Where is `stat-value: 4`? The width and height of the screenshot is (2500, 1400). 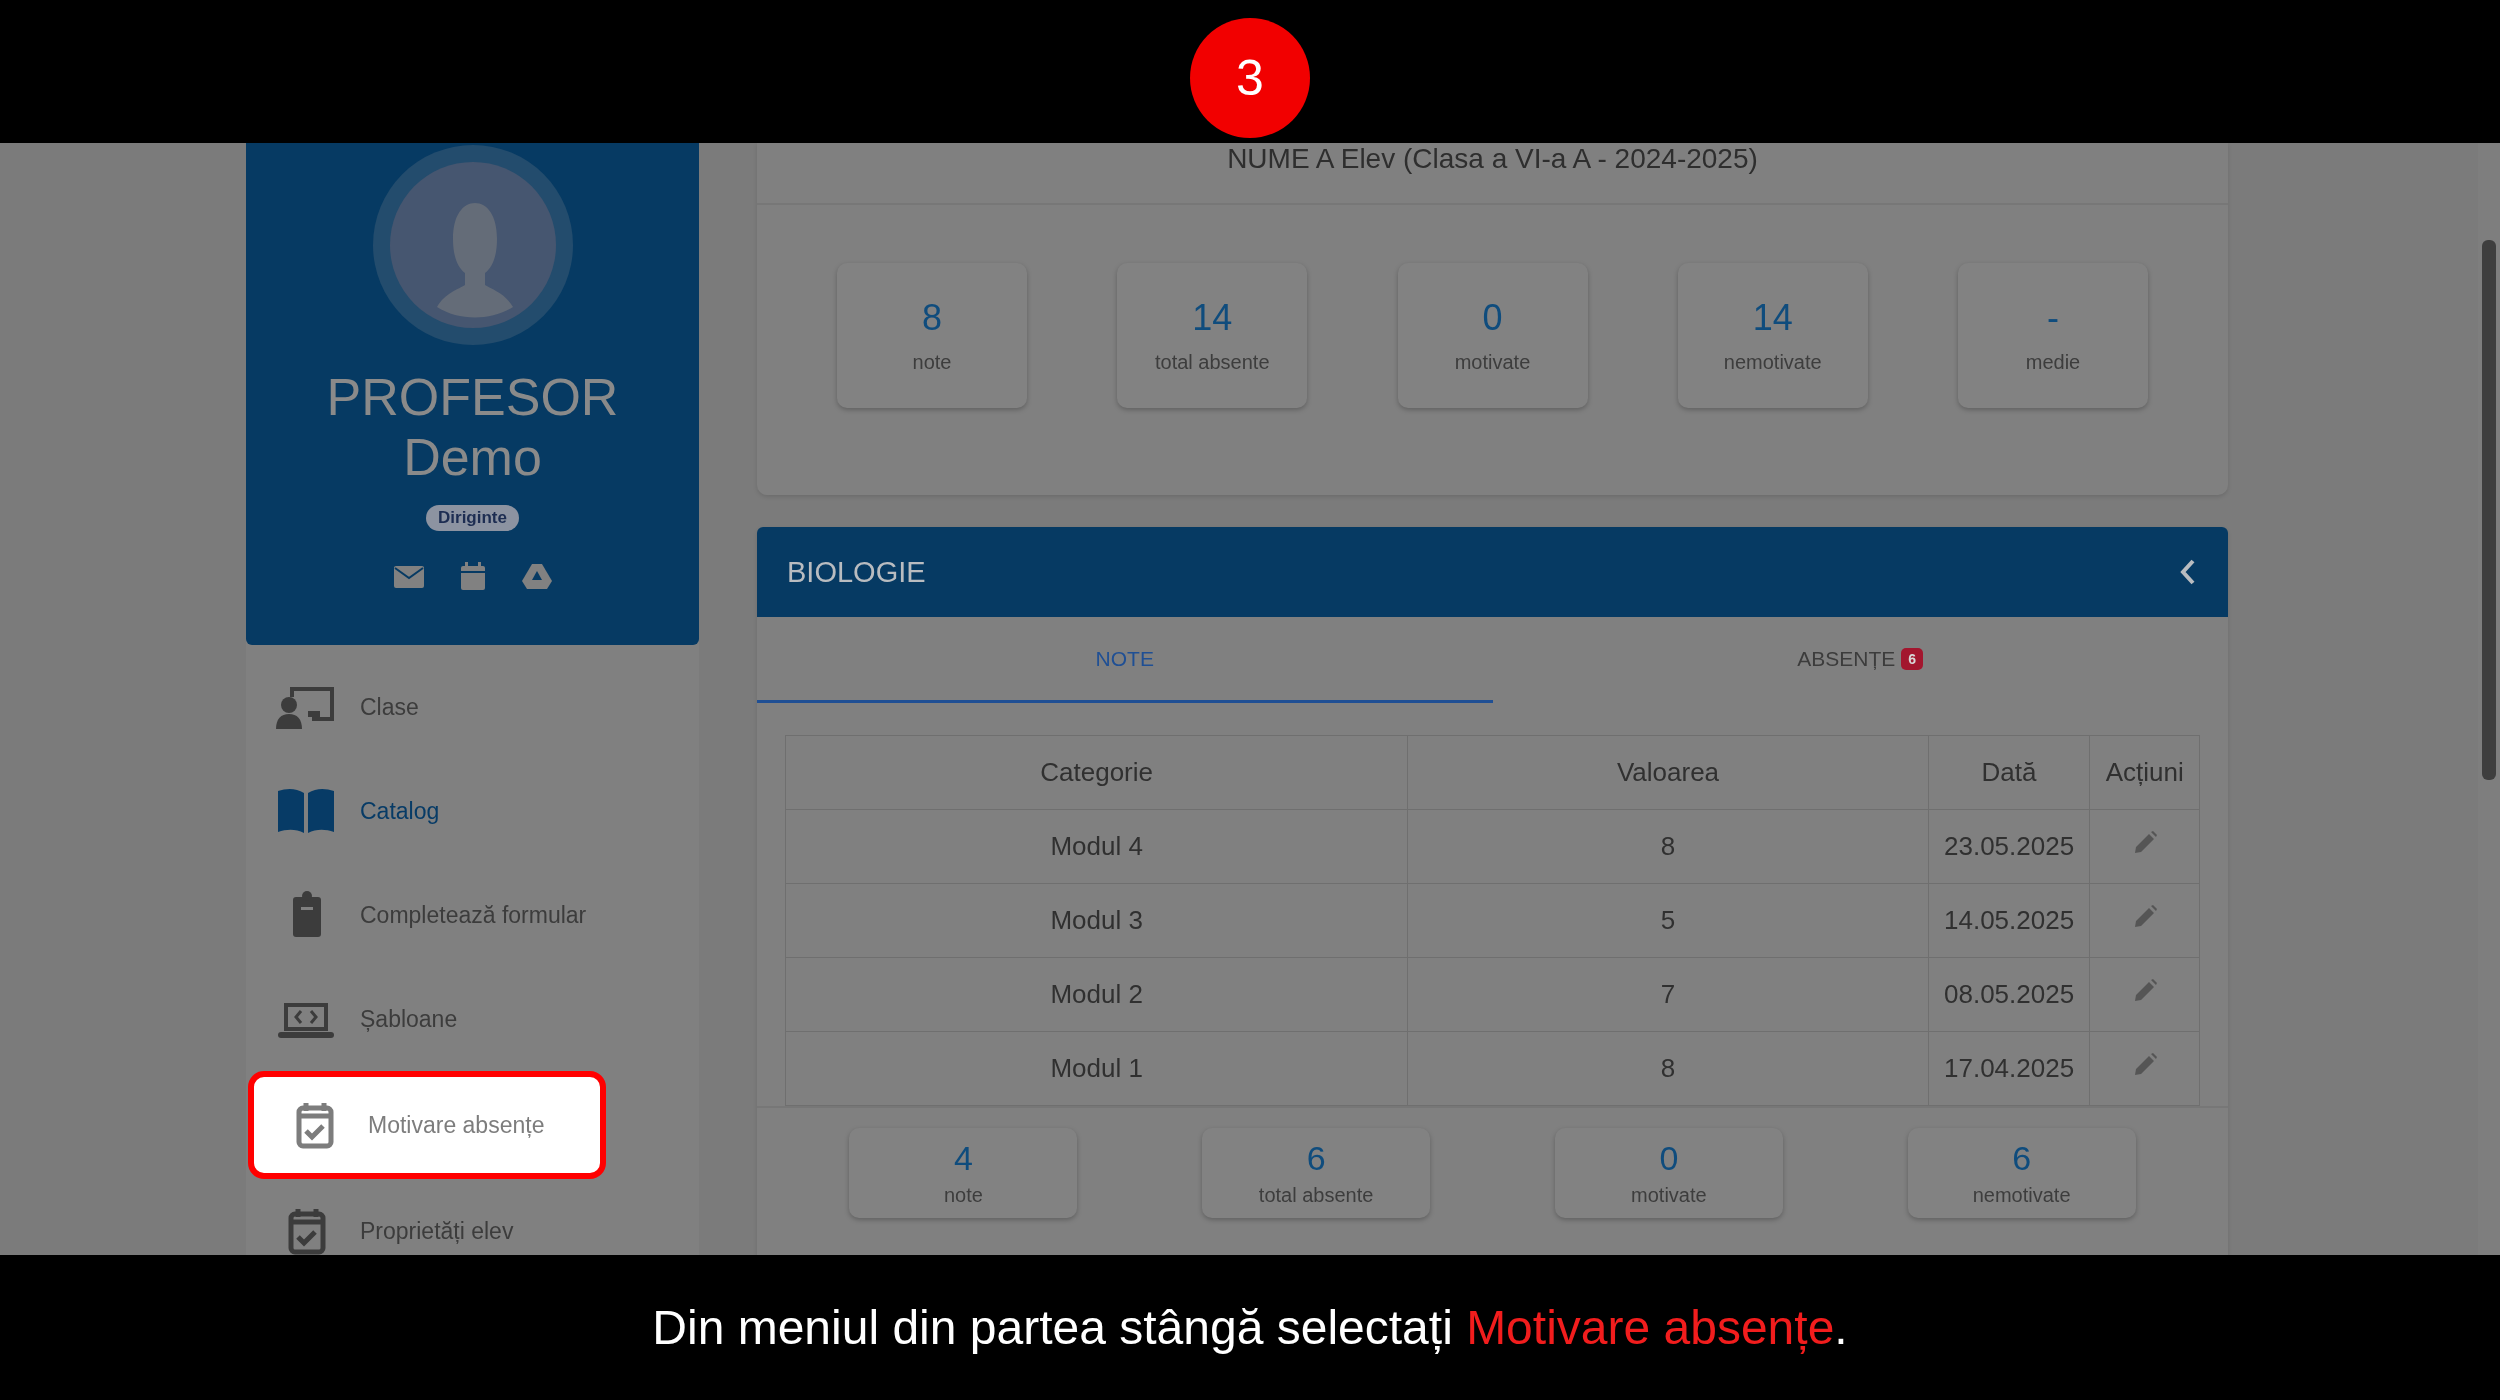
stat-value: 4 is located at coordinates (963, 1158).